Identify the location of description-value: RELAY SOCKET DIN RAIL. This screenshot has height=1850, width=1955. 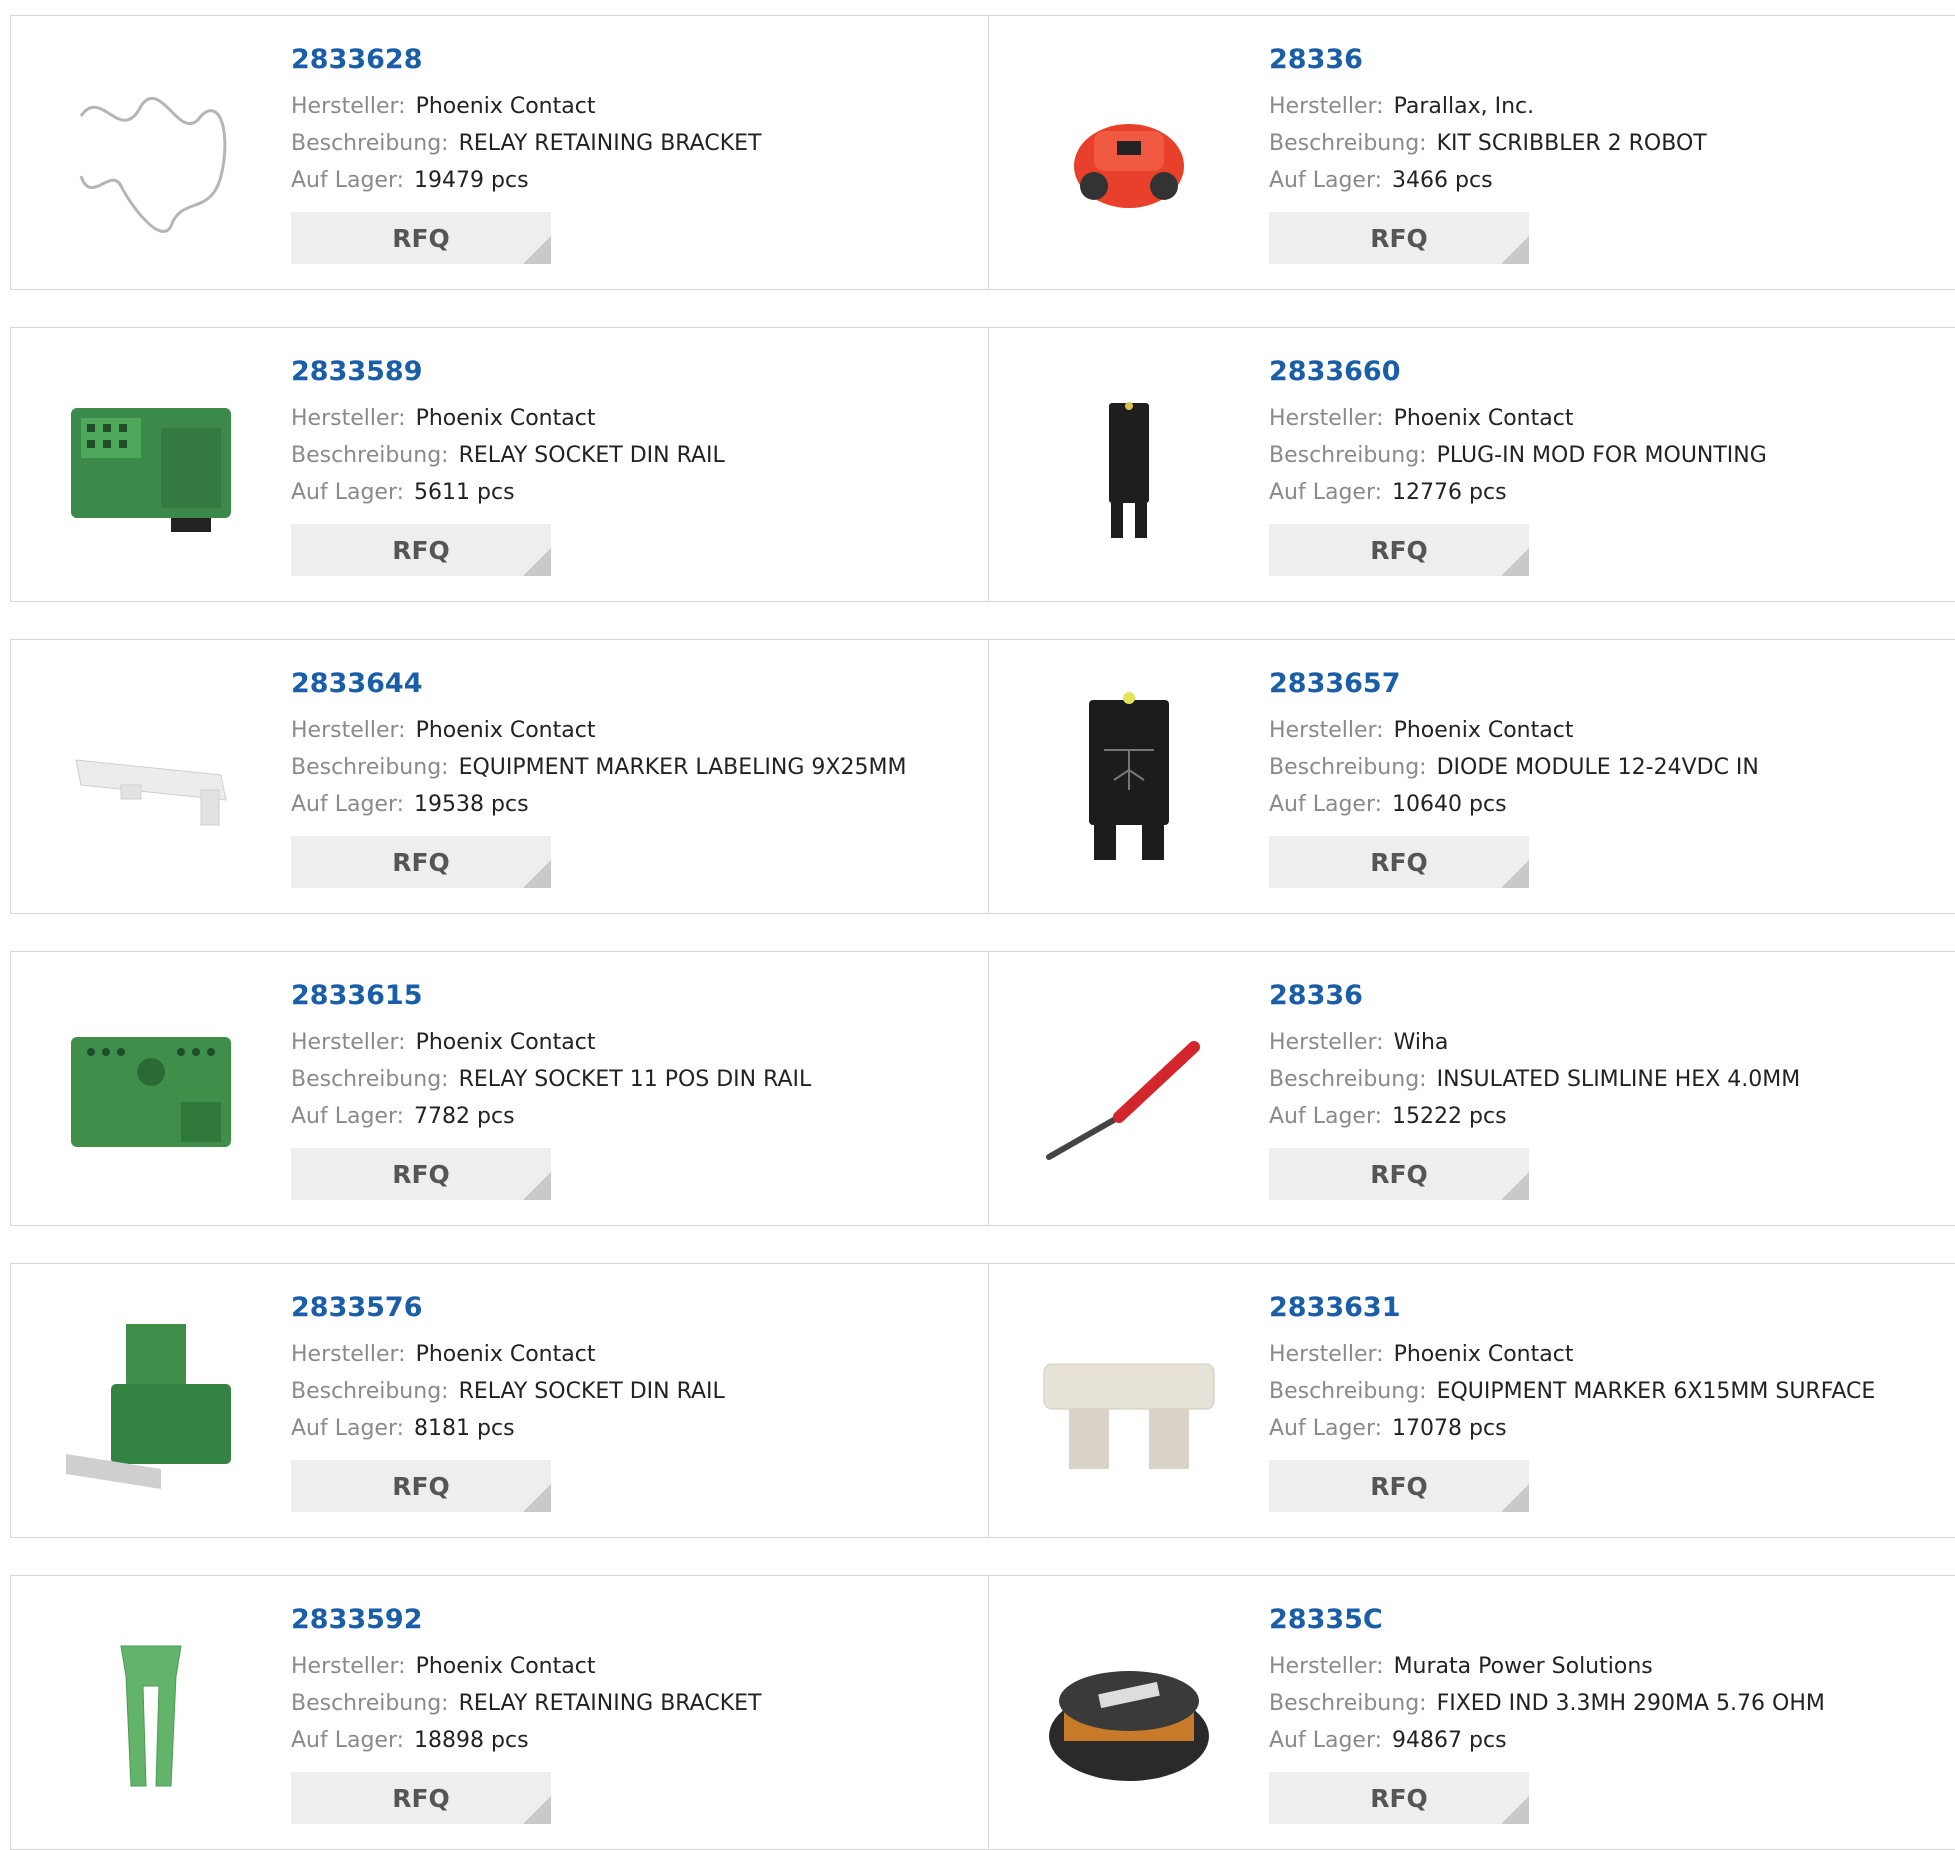
(591, 1391).